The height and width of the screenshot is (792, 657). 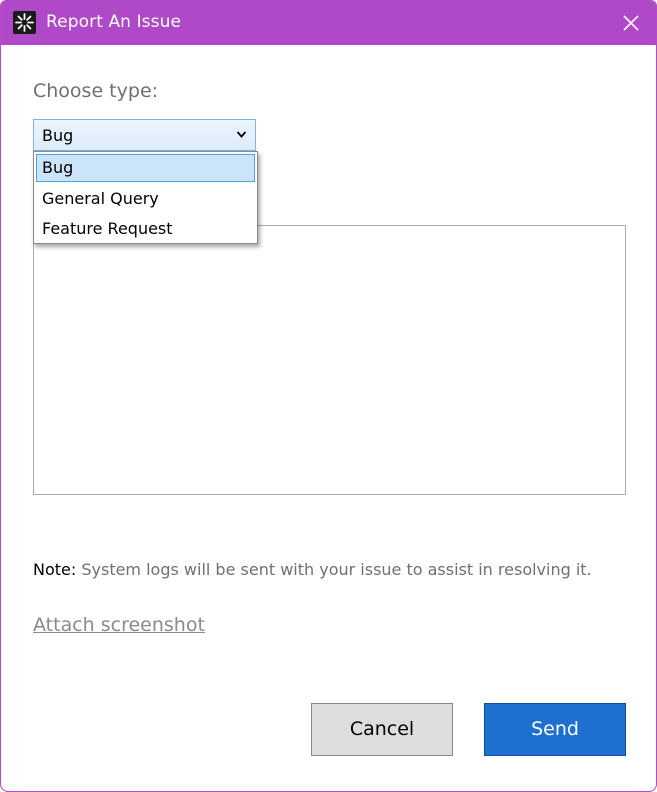 I want to click on app-logo-icon, so click(x=24, y=22).